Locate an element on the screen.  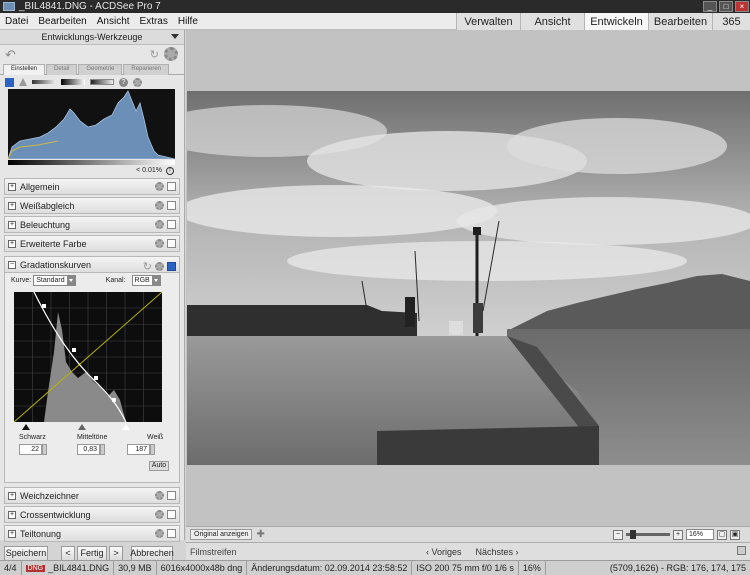
next-image-link: Nächstes › is located at coordinates (497, 552).